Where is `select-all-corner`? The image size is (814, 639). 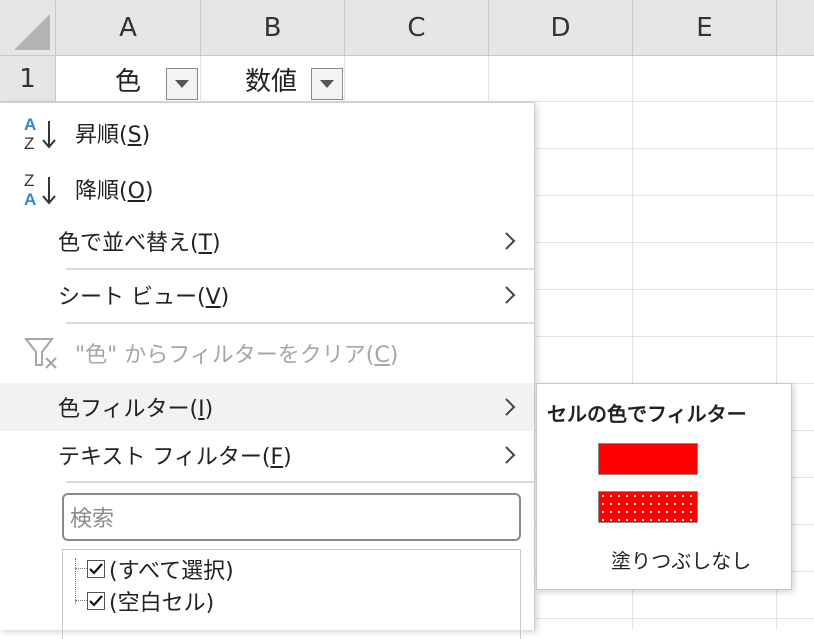 select-all-corner is located at coordinates (28, 28).